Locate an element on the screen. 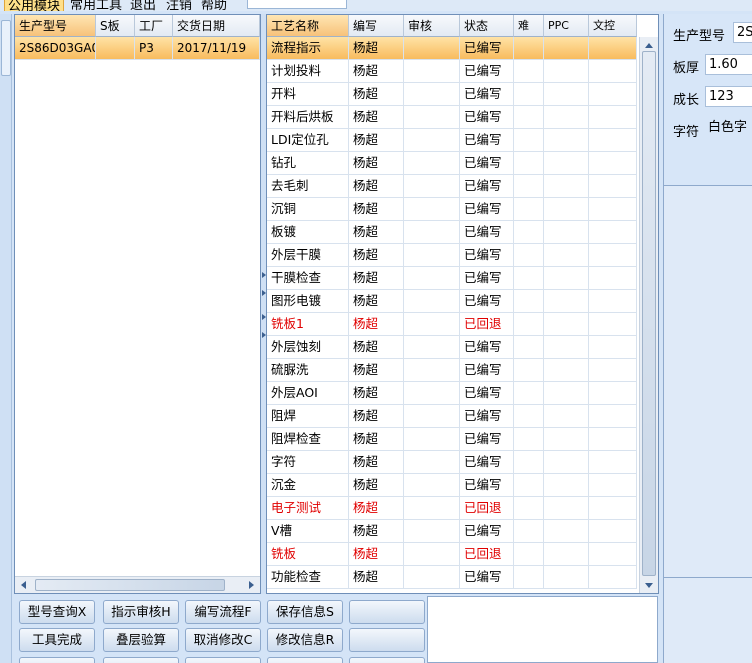 This screenshot has height=663, width=752. column-header: 难 is located at coordinates (529, 26).